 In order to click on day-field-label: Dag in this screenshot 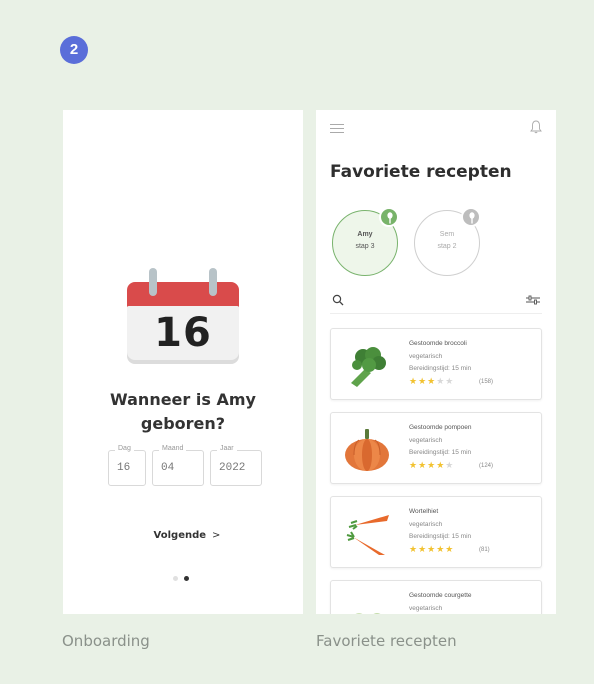, I will do `click(124, 448)`.